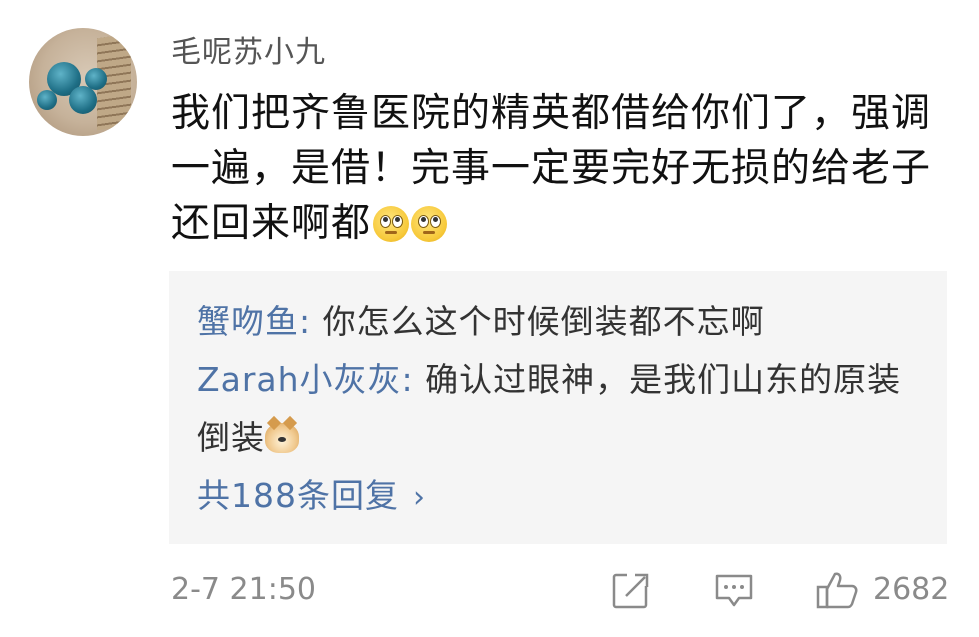 The image size is (979, 637). What do you see at coordinates (631, 590) in the screenshot?
I see `share-icon` at bounding box center [631, 590].